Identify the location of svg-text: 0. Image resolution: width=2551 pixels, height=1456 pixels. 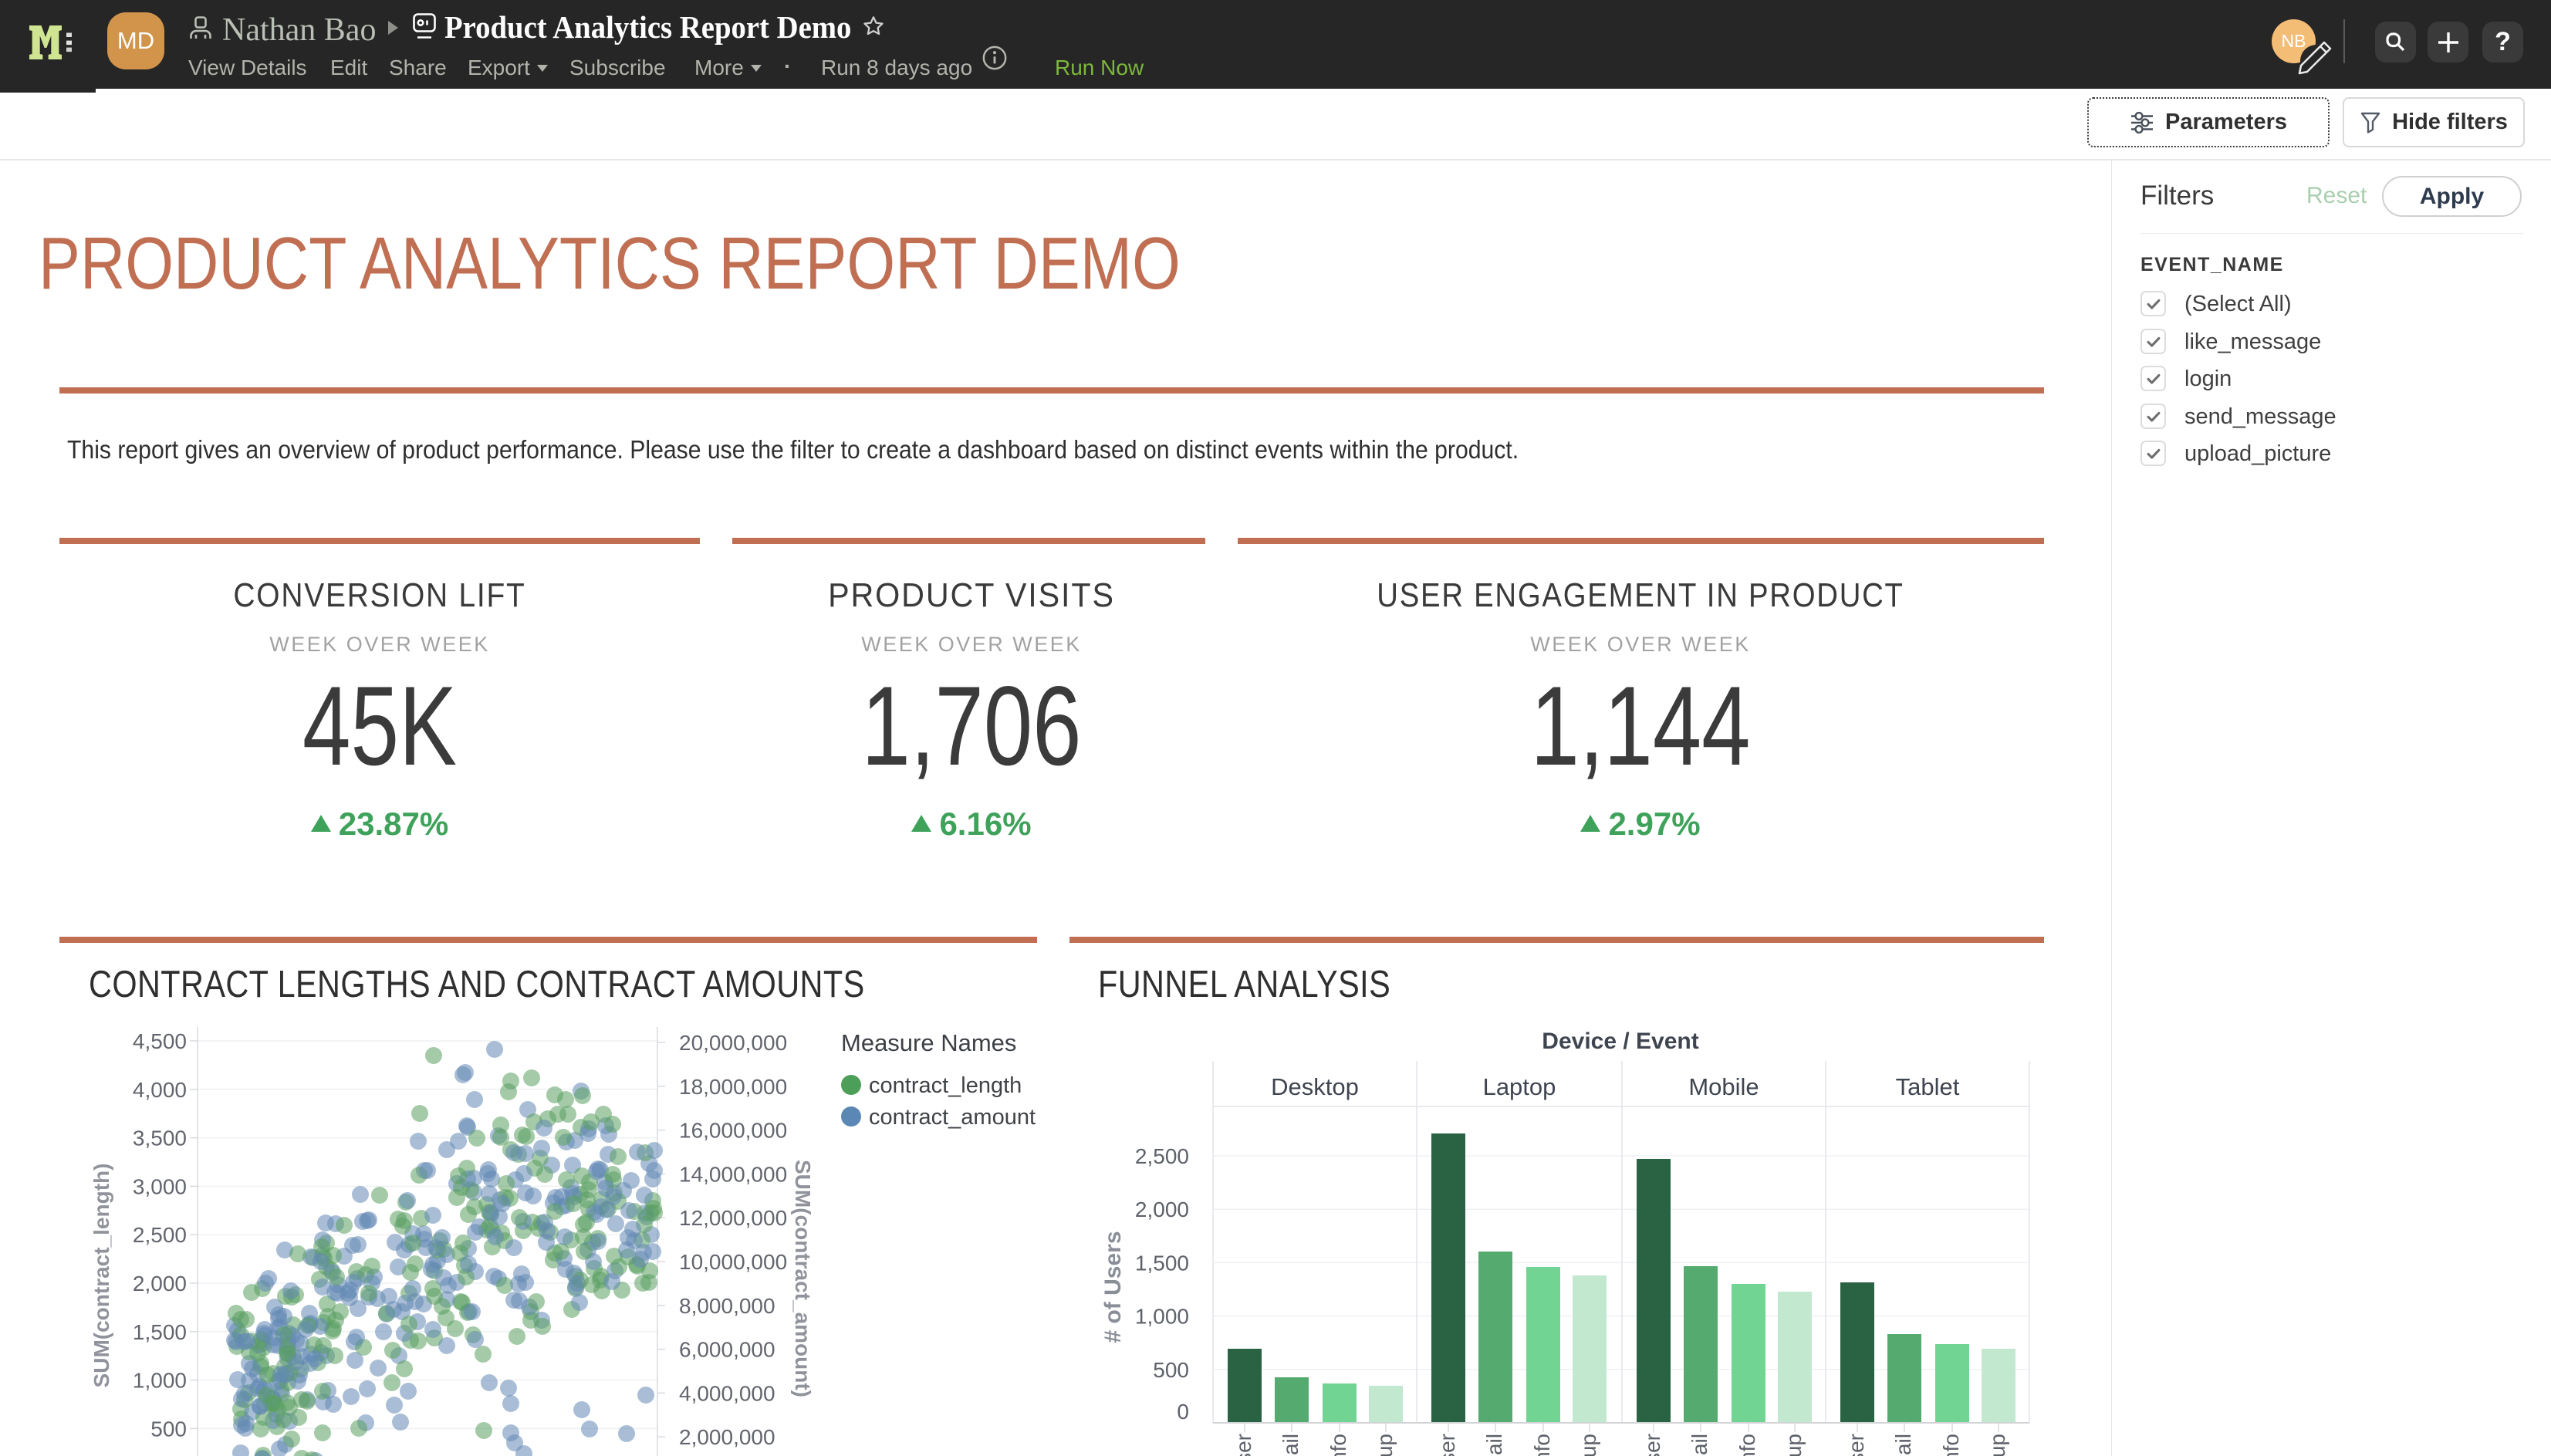
(1183, 1412).